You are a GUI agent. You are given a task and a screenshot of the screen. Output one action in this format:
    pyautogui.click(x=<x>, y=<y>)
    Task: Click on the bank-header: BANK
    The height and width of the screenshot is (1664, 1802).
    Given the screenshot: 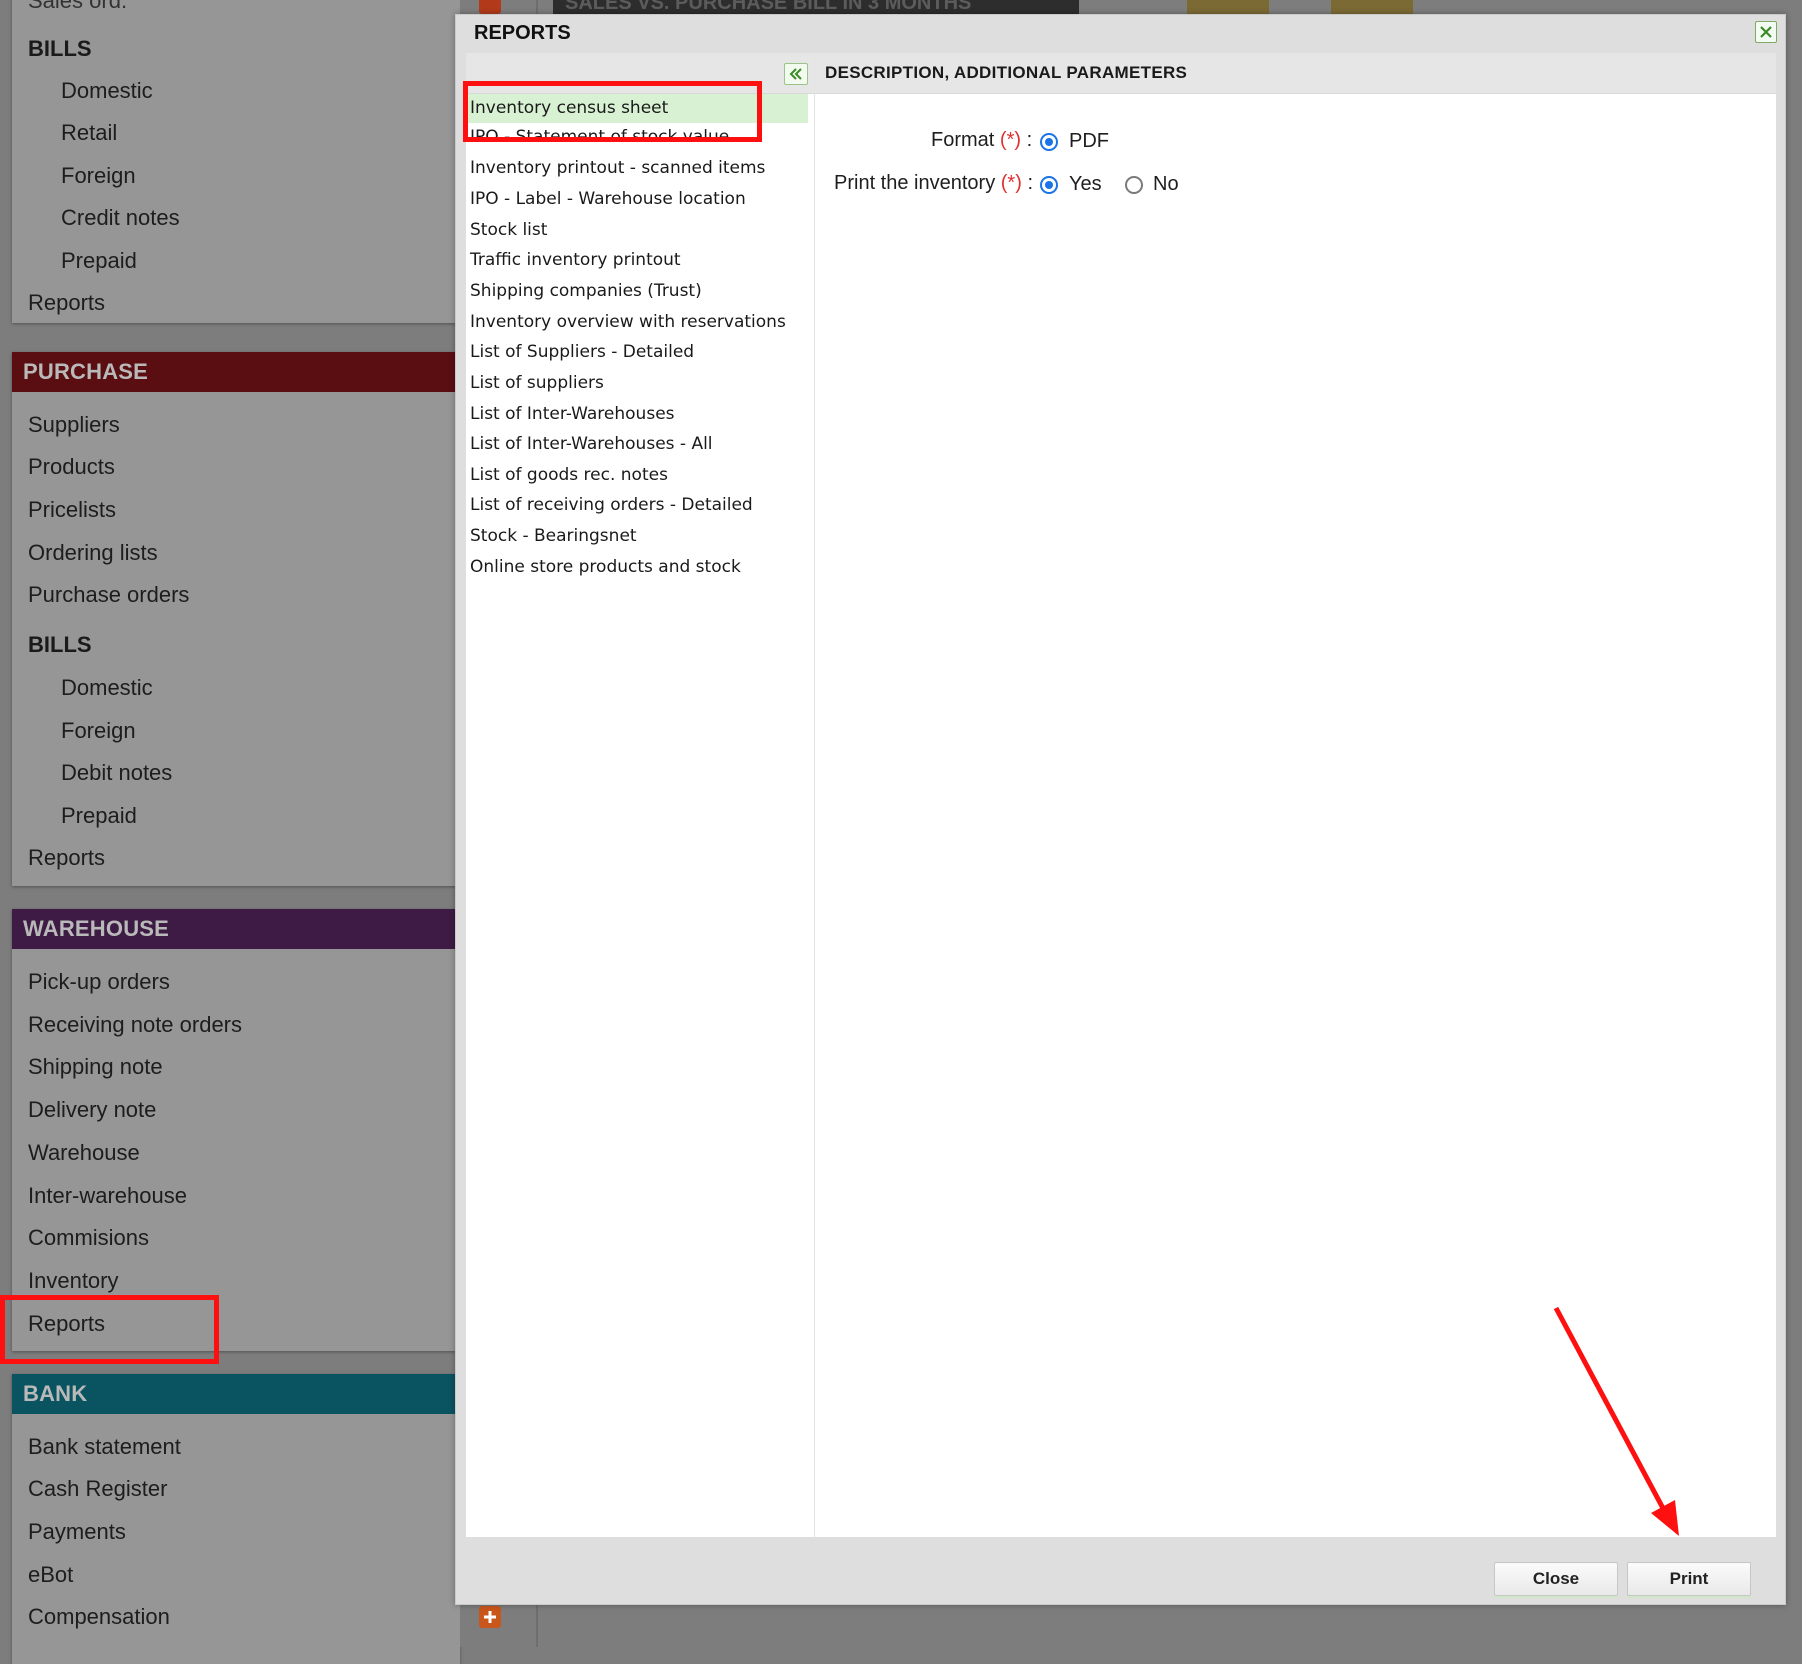 What is the action you would take?
    pyautogui.click(x=236, y=1394)
    